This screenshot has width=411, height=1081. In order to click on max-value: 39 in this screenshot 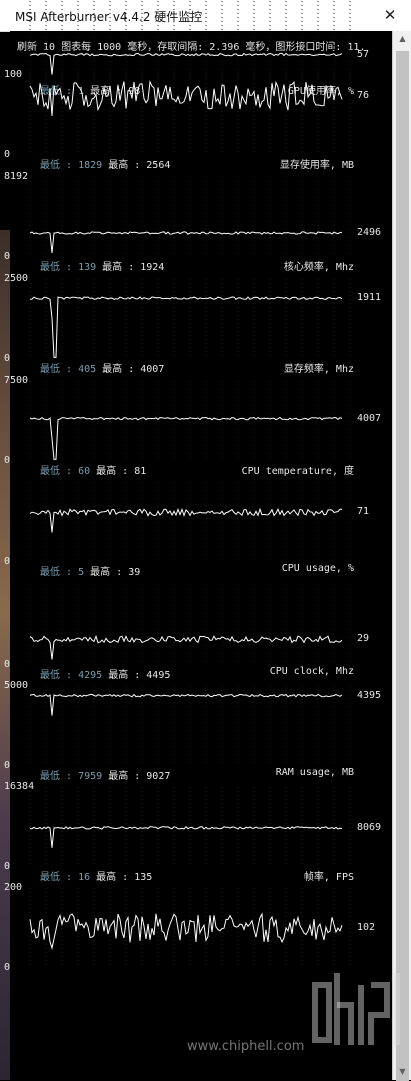, I will do `click(134, 572)`.